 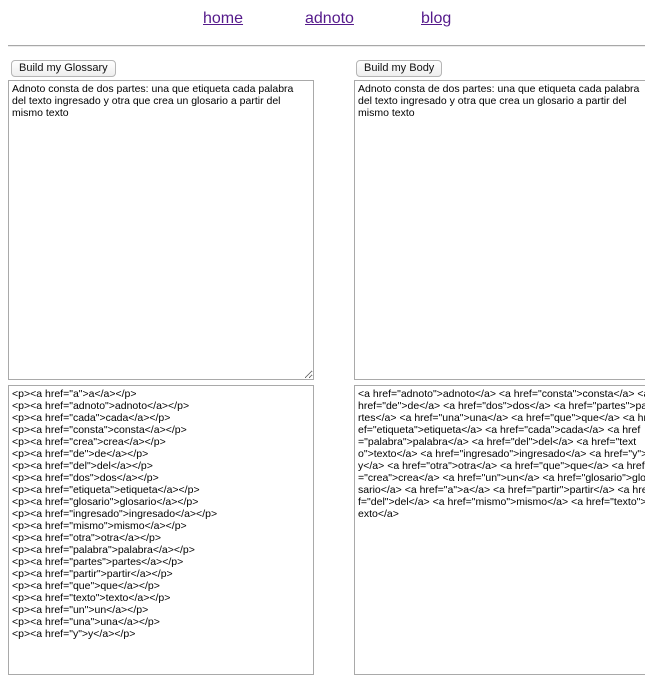 I want to click on nav-link-adnoto: adnoto, so click(x=329, y=19).